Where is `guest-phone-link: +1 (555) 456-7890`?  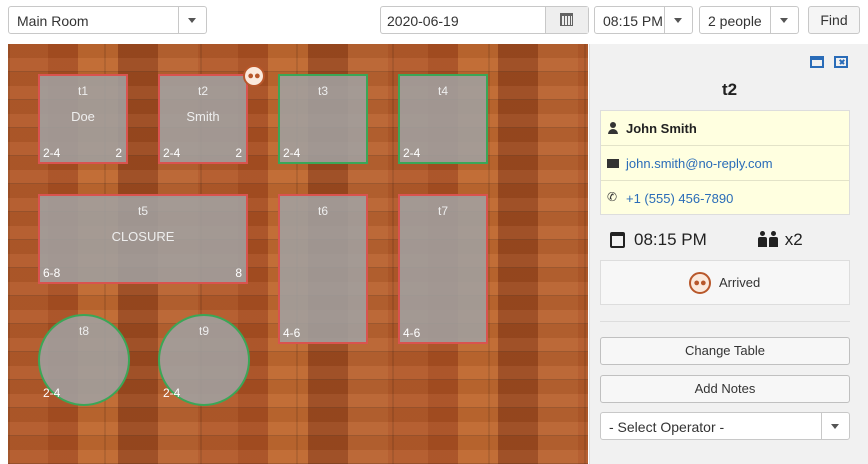 guest-phone-link: +1 (555) 456-7890 is located at coordinates (679, 198).